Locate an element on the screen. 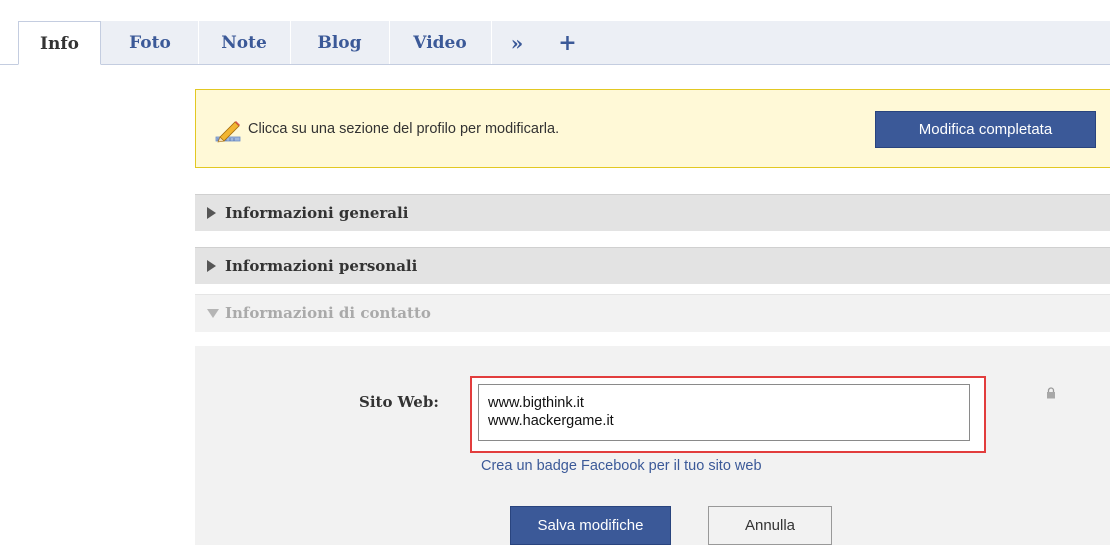 The width and height of the screenshot is (1110, 545). add-tab-button: + is located at coordinates (567, 43).